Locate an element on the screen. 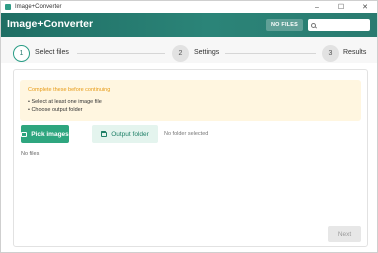 The width and height of the screenshot is (378, 253). step-1-indicator: 1 is located at coordinates (21, 53).